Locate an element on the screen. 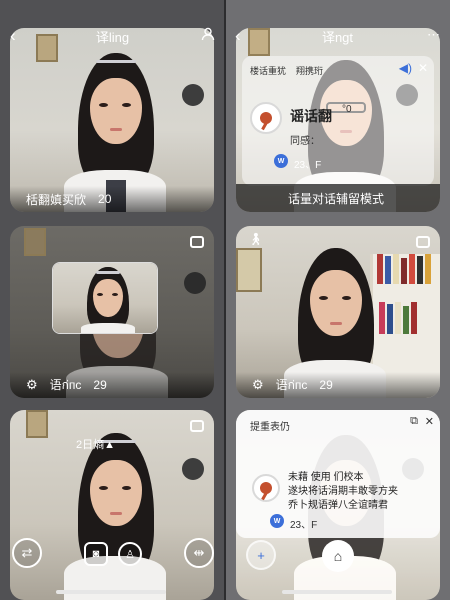 This screenshot has height=600, width=450. copy-icon: ⧉ is located at coordinates (414, 421).